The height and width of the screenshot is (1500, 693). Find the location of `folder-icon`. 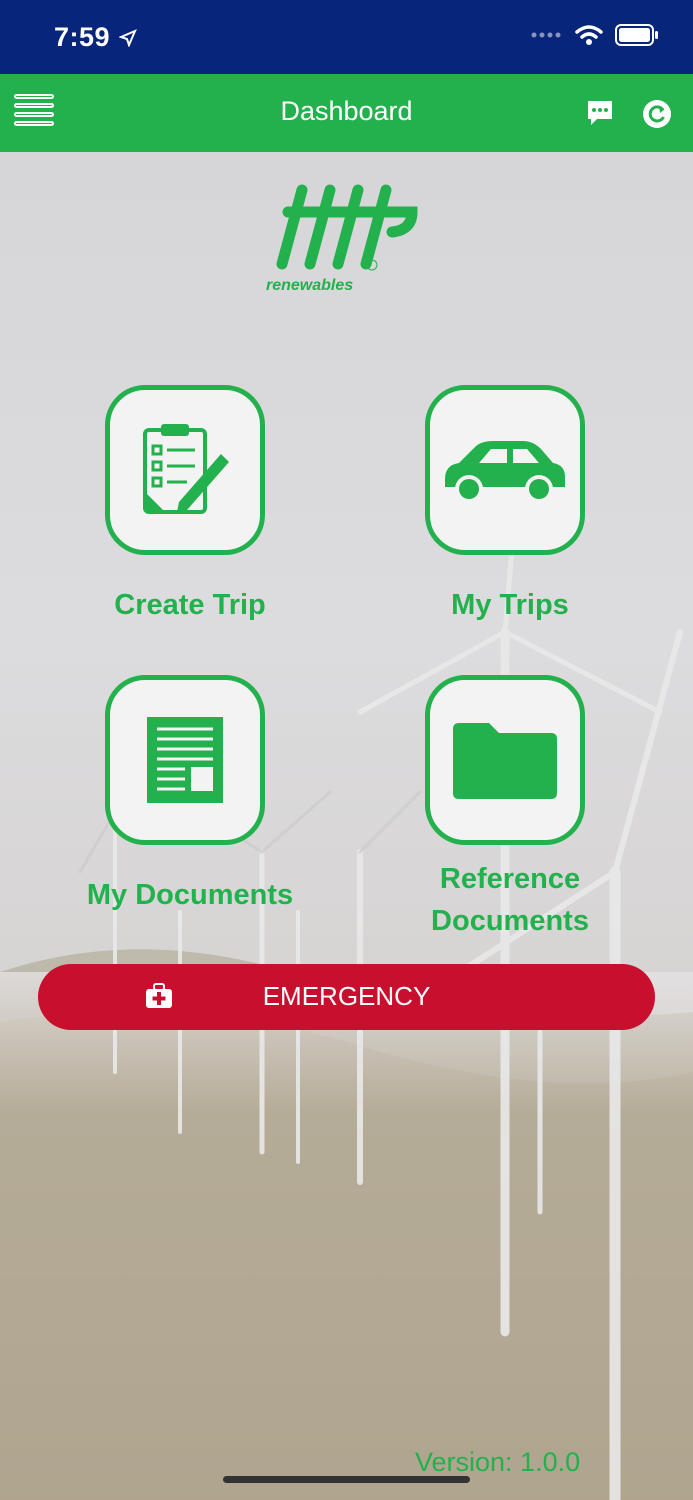

folder-icon is located at coordinates (505, 761).